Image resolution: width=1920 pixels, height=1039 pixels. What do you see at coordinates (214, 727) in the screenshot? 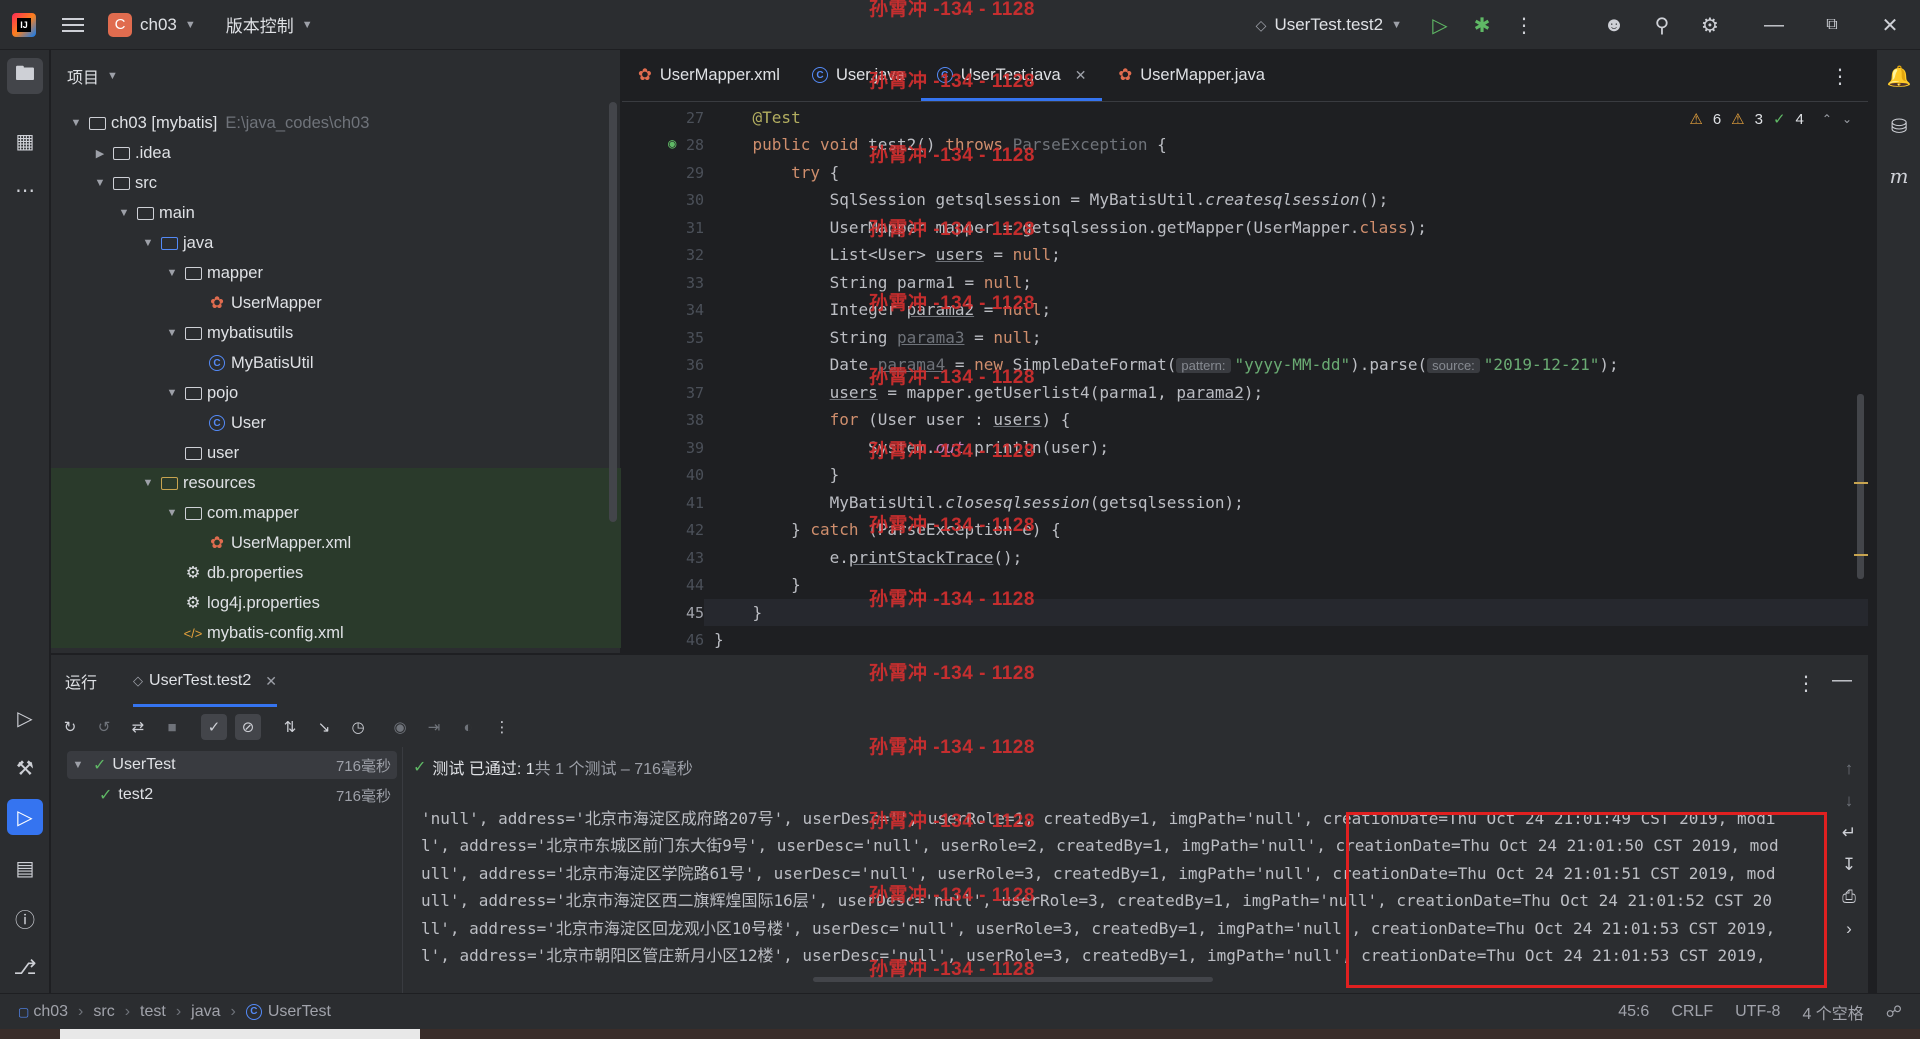
I see `show-passed-icon: ✓` at bounding box center [214, 727].